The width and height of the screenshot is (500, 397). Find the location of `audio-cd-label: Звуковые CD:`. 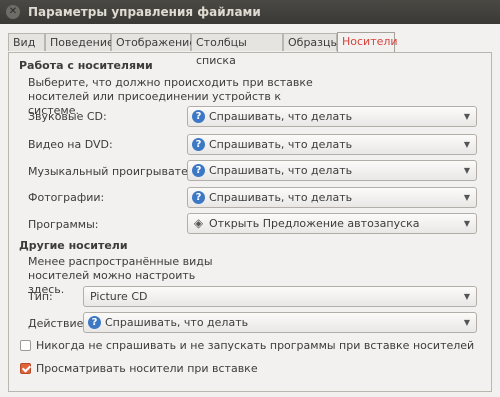

audio-cd-label: Звуковые CD: is located at coordinates (67, 116).